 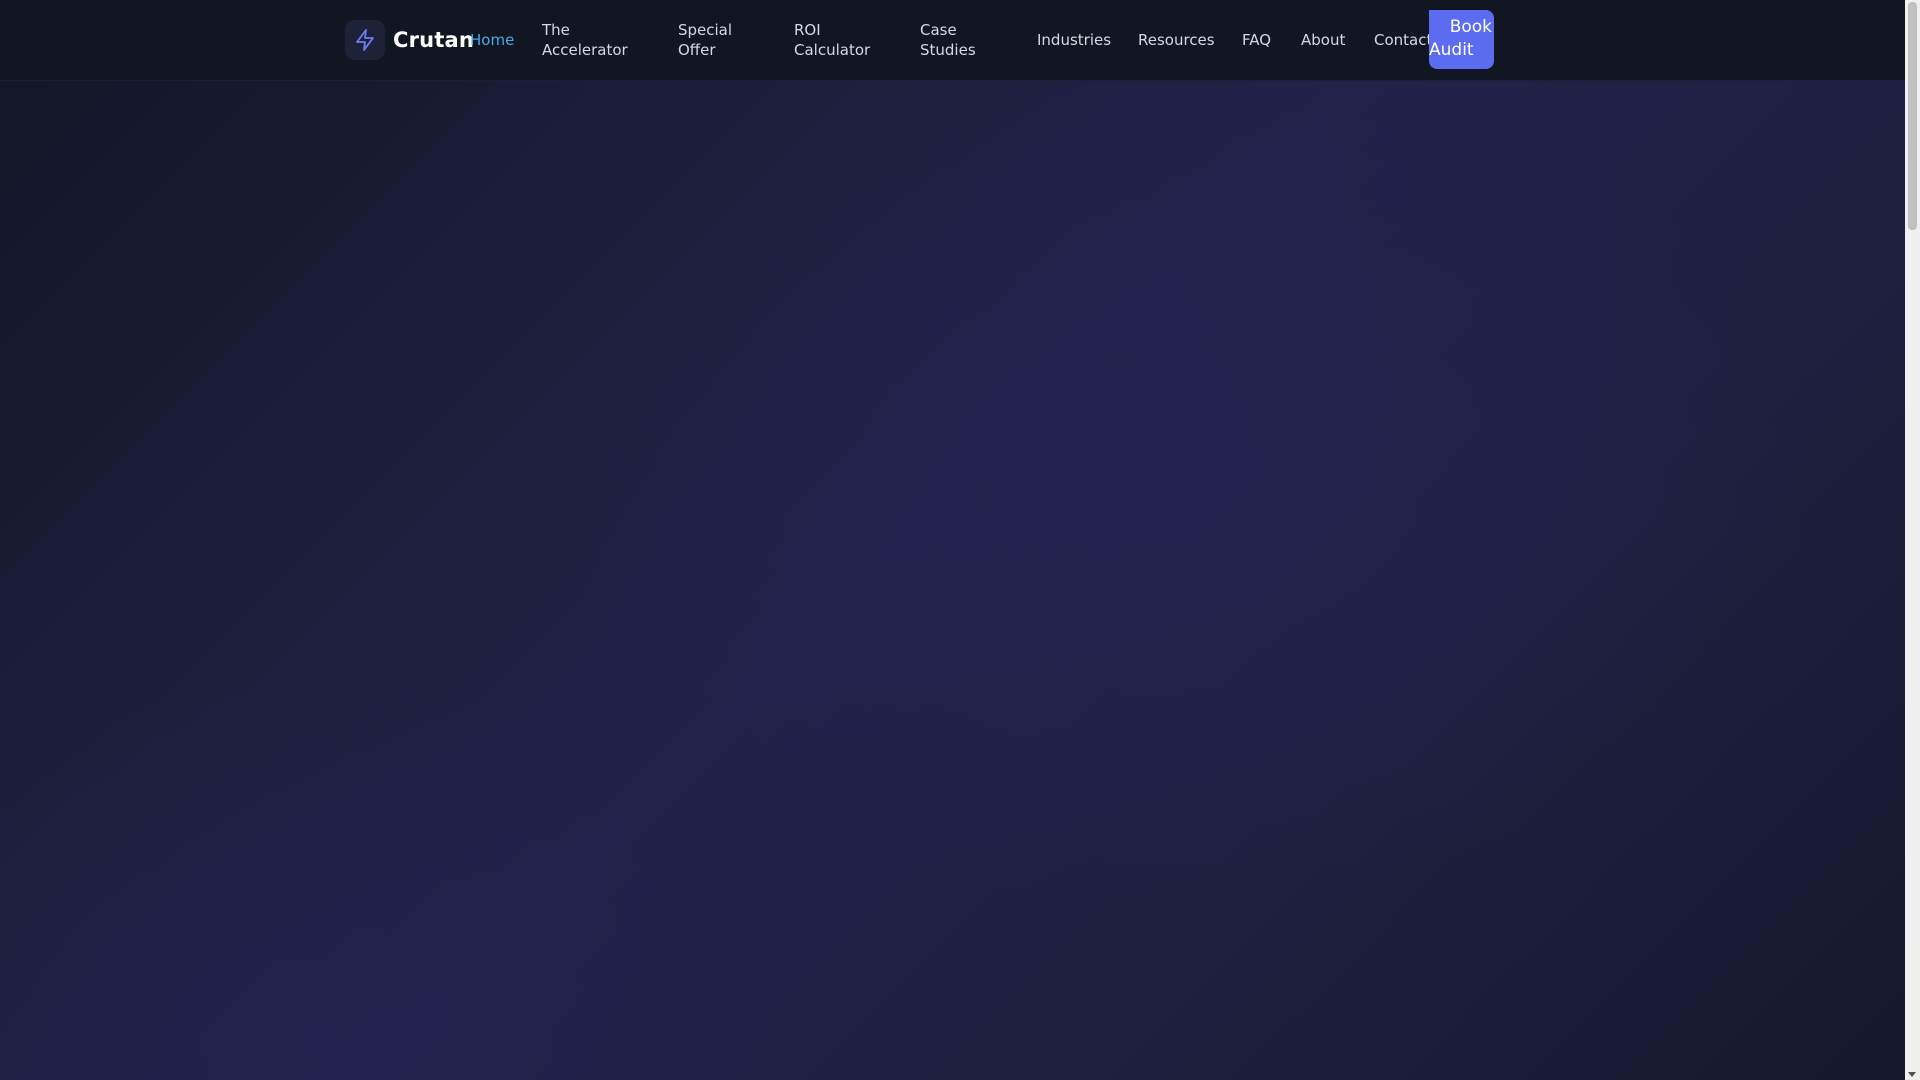 What do you see at coordinates (1074, 40) in the screenshot?
I see `nav-industries: Industries` at bounding box center [1074, 40].